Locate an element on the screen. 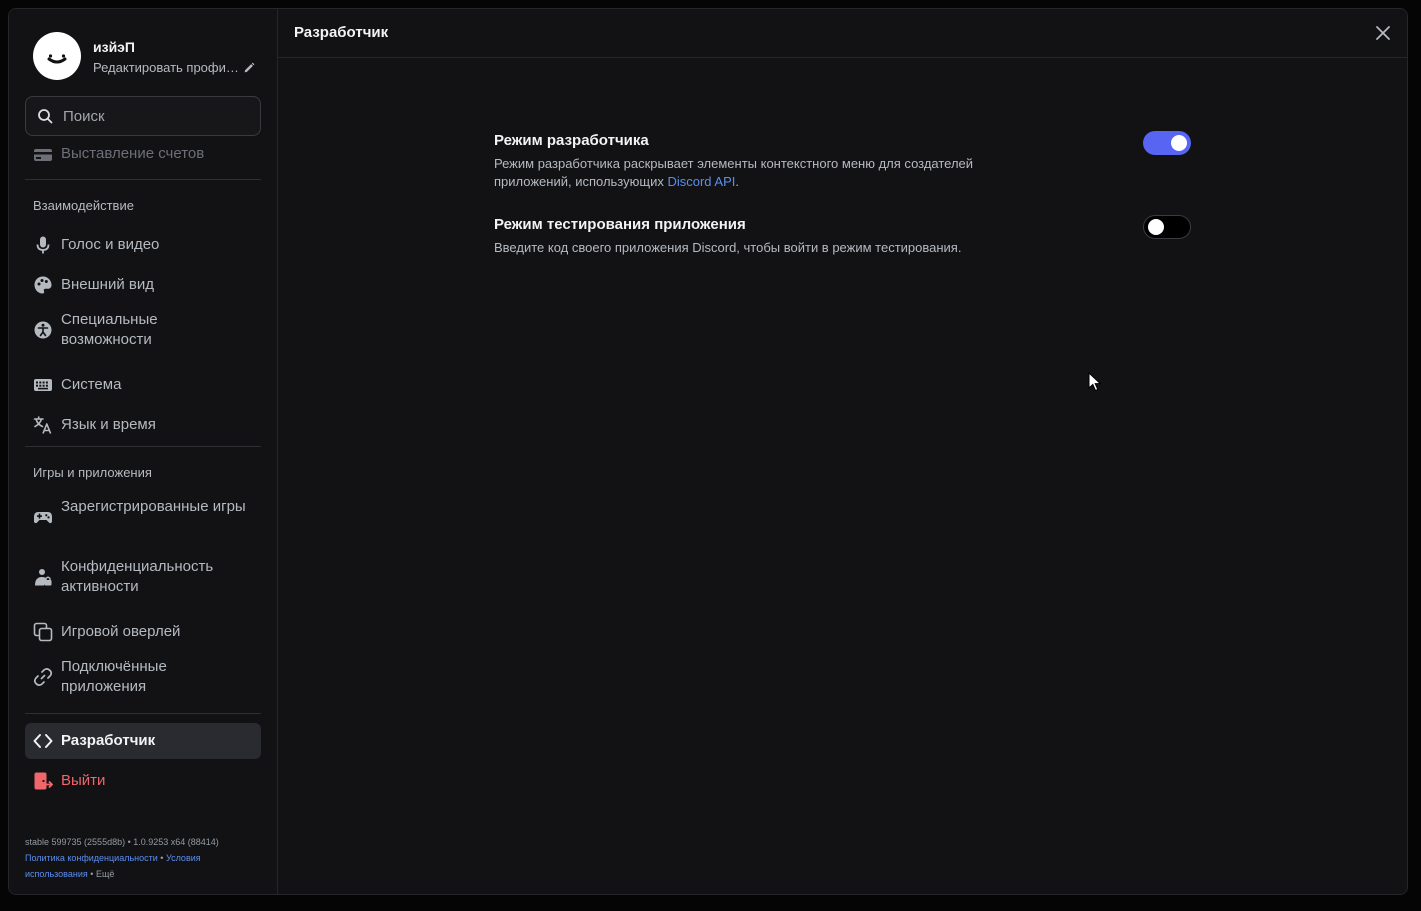  sidebar-item-language: Язык и время is located at coordinates (143, 425).